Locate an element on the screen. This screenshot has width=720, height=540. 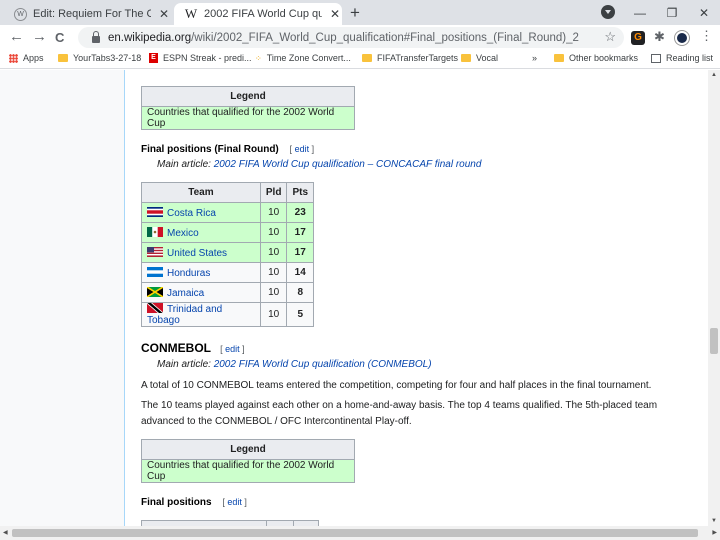
final-positions-heading: Final positions [ edit ] is located at coordinates (194, 502).